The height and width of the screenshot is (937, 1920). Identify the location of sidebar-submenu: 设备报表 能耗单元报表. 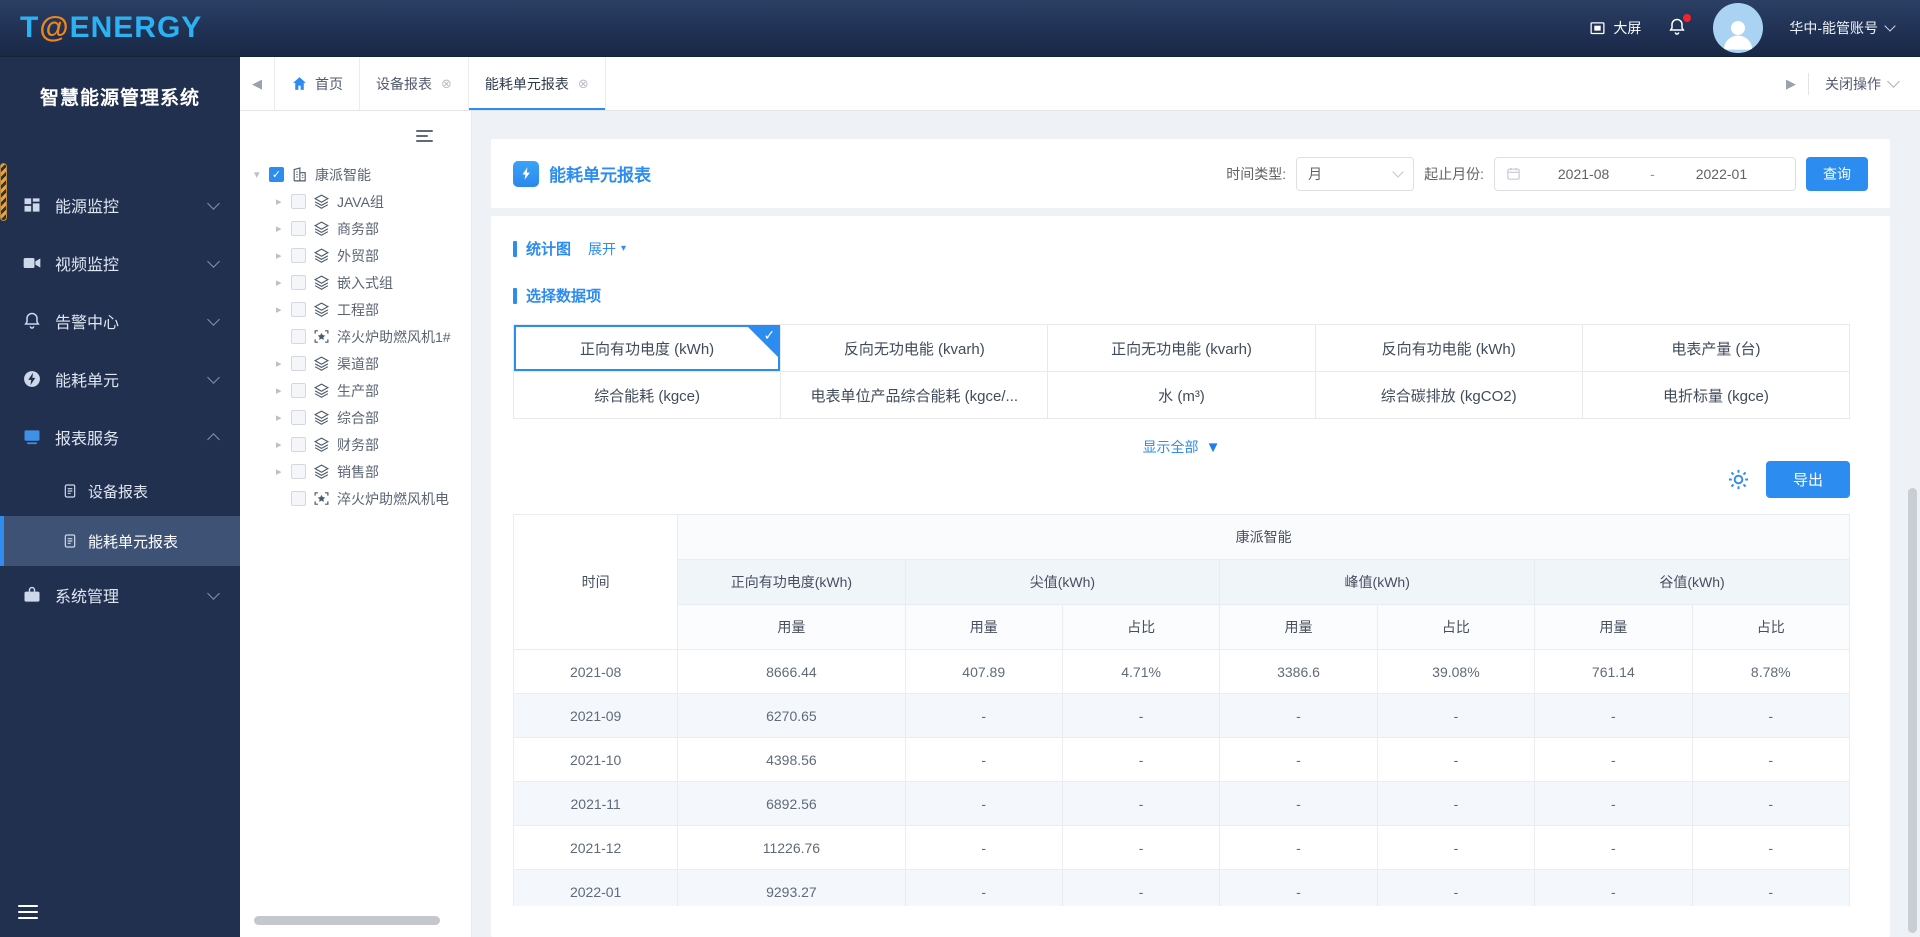
(120, 516).